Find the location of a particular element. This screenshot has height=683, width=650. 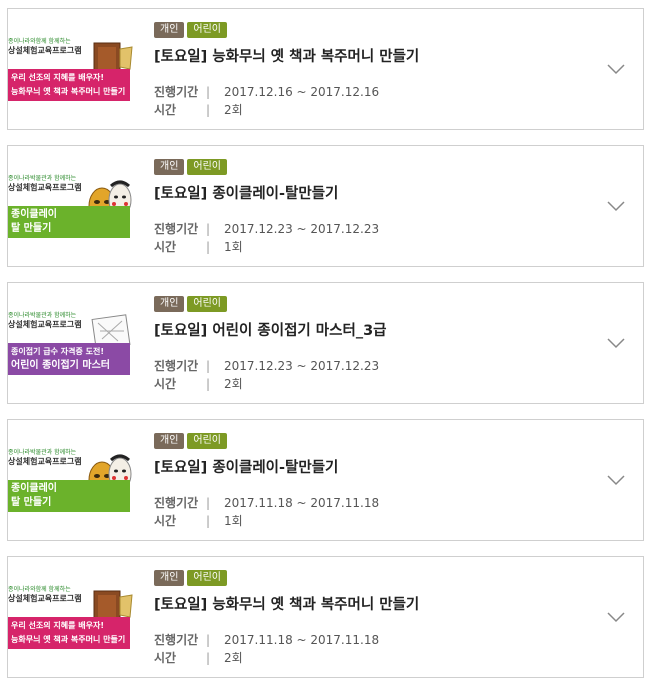

period-row: 진행기간 | 2017.12.16 ~ 2017.12.16 is located at coordinates (266, 91).